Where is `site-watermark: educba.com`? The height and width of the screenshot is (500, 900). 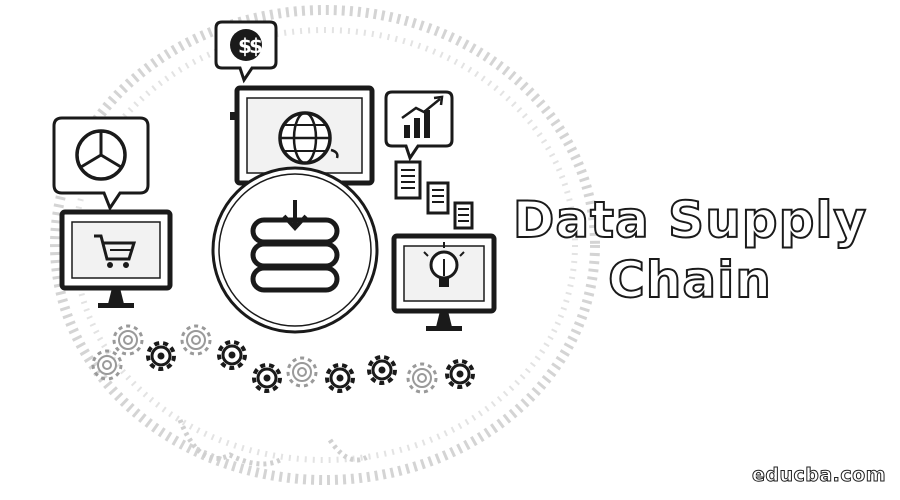 site-watermark: educba.com is located at coordinates (818, 475).